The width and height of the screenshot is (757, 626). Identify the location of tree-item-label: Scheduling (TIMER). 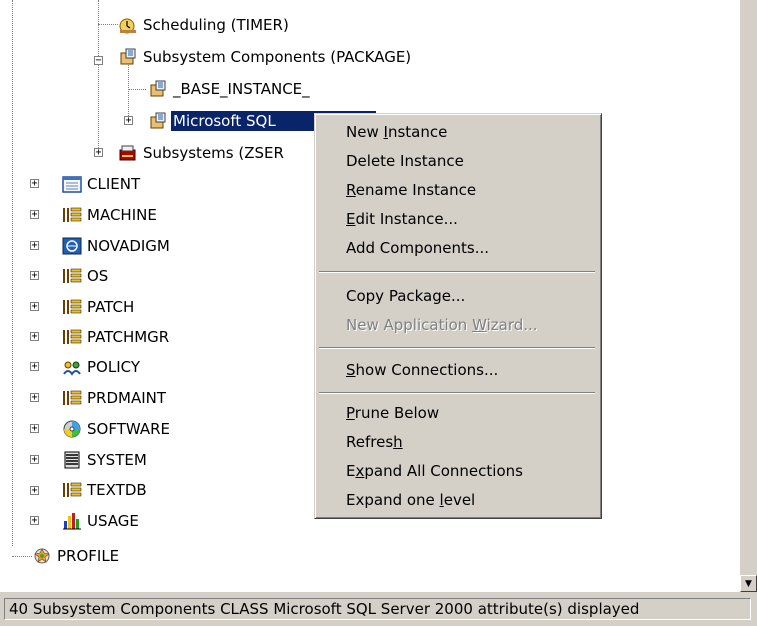
(216, 25).